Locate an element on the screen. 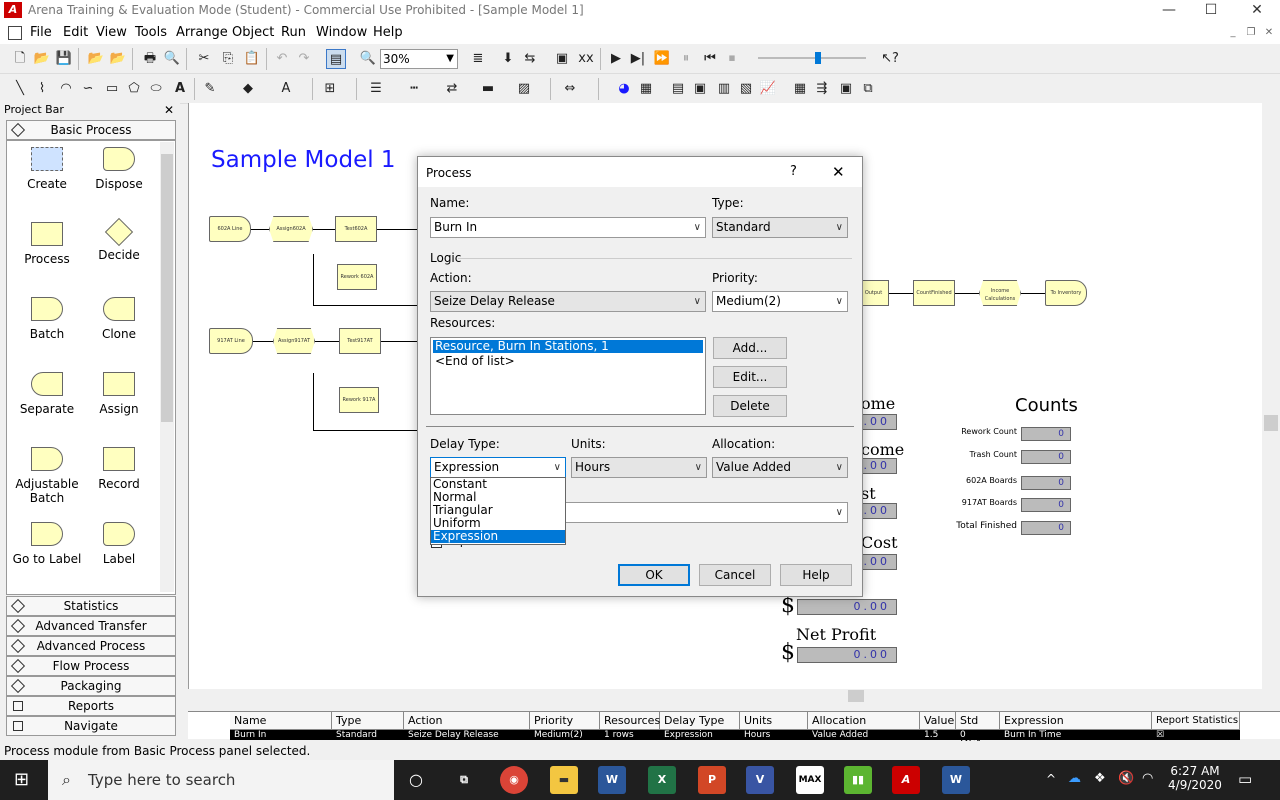 This screenshot has height=800, width=1280. cell-delay-type: Expression is located at coordinates (700, 735).